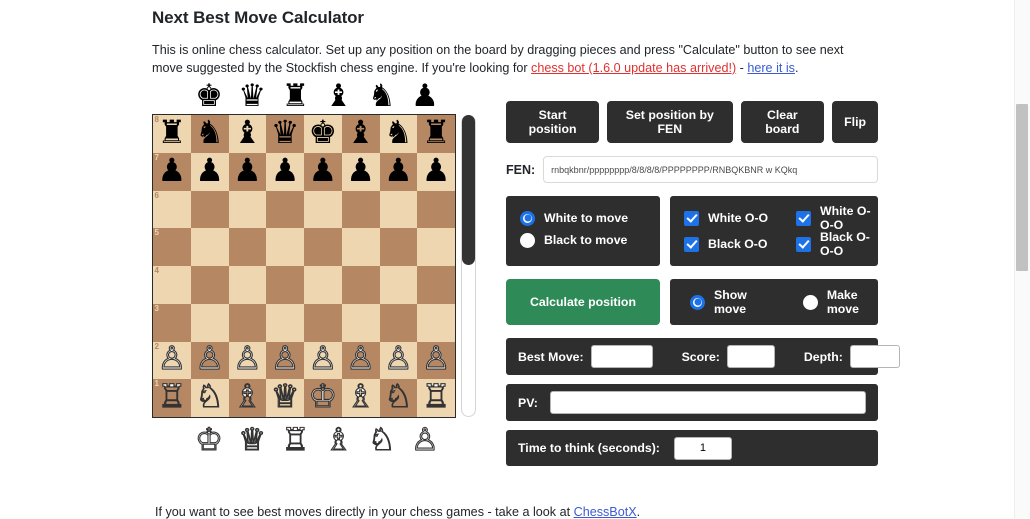  Describe the element at coordinates (323, 209) in the screenshot. I see `board-square-e6` at that location.